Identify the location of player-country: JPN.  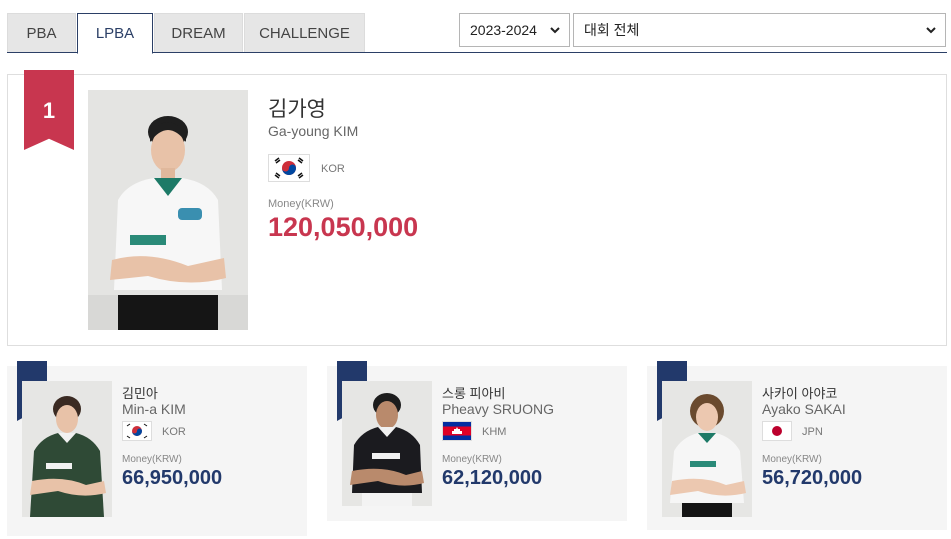
(812, 432).